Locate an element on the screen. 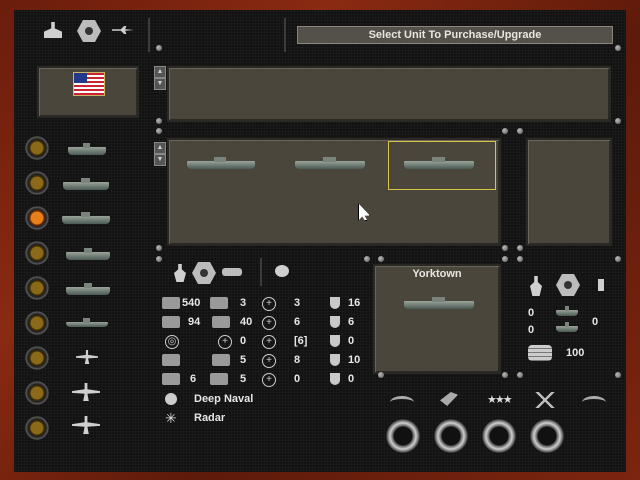 This screenshot has width=640, height=480. move-icon is located at coordinates (221, 360).